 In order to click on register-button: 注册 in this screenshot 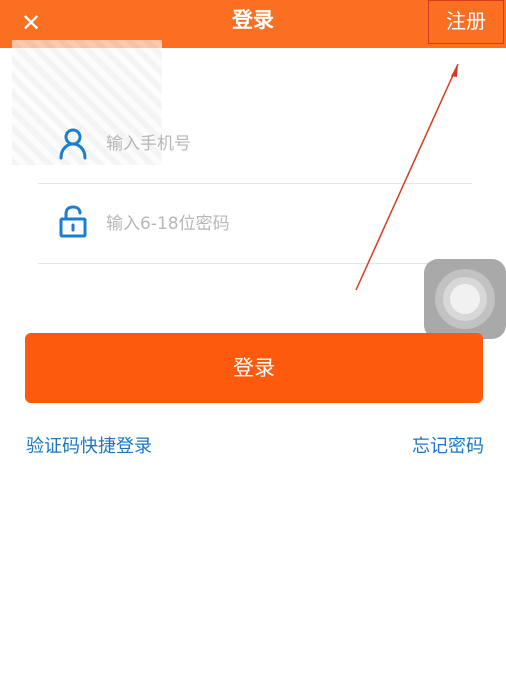, I will do `click(466, 22)`.